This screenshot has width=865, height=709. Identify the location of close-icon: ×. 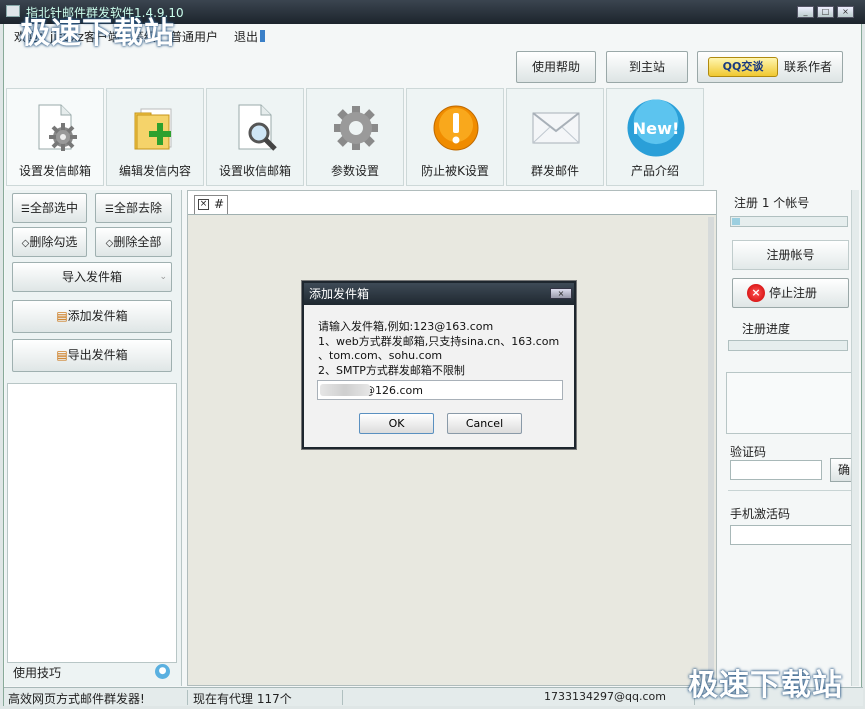
(203, 204).